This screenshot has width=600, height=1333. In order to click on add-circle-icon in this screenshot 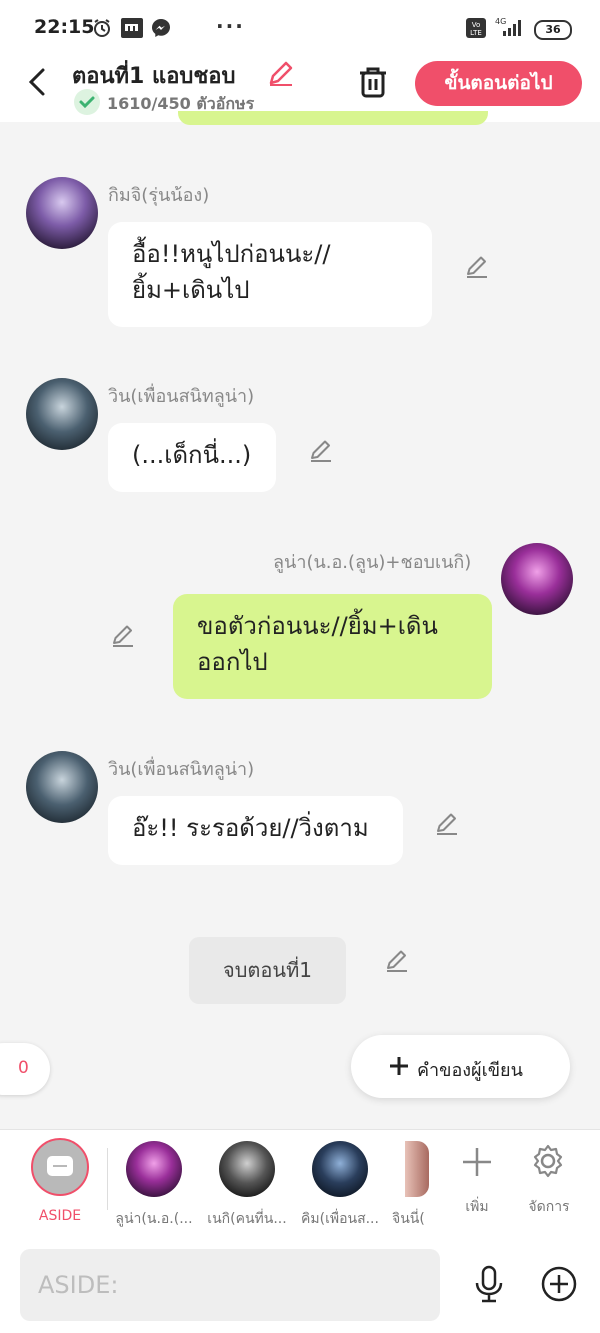, I will do `click(559, 1284)`.